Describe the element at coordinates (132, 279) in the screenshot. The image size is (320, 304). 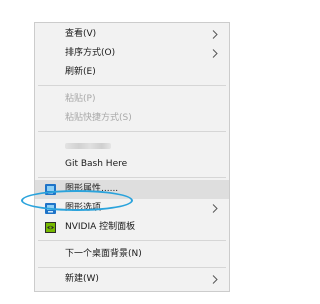
I see `menu-item-new: 新建(W)` at that location.